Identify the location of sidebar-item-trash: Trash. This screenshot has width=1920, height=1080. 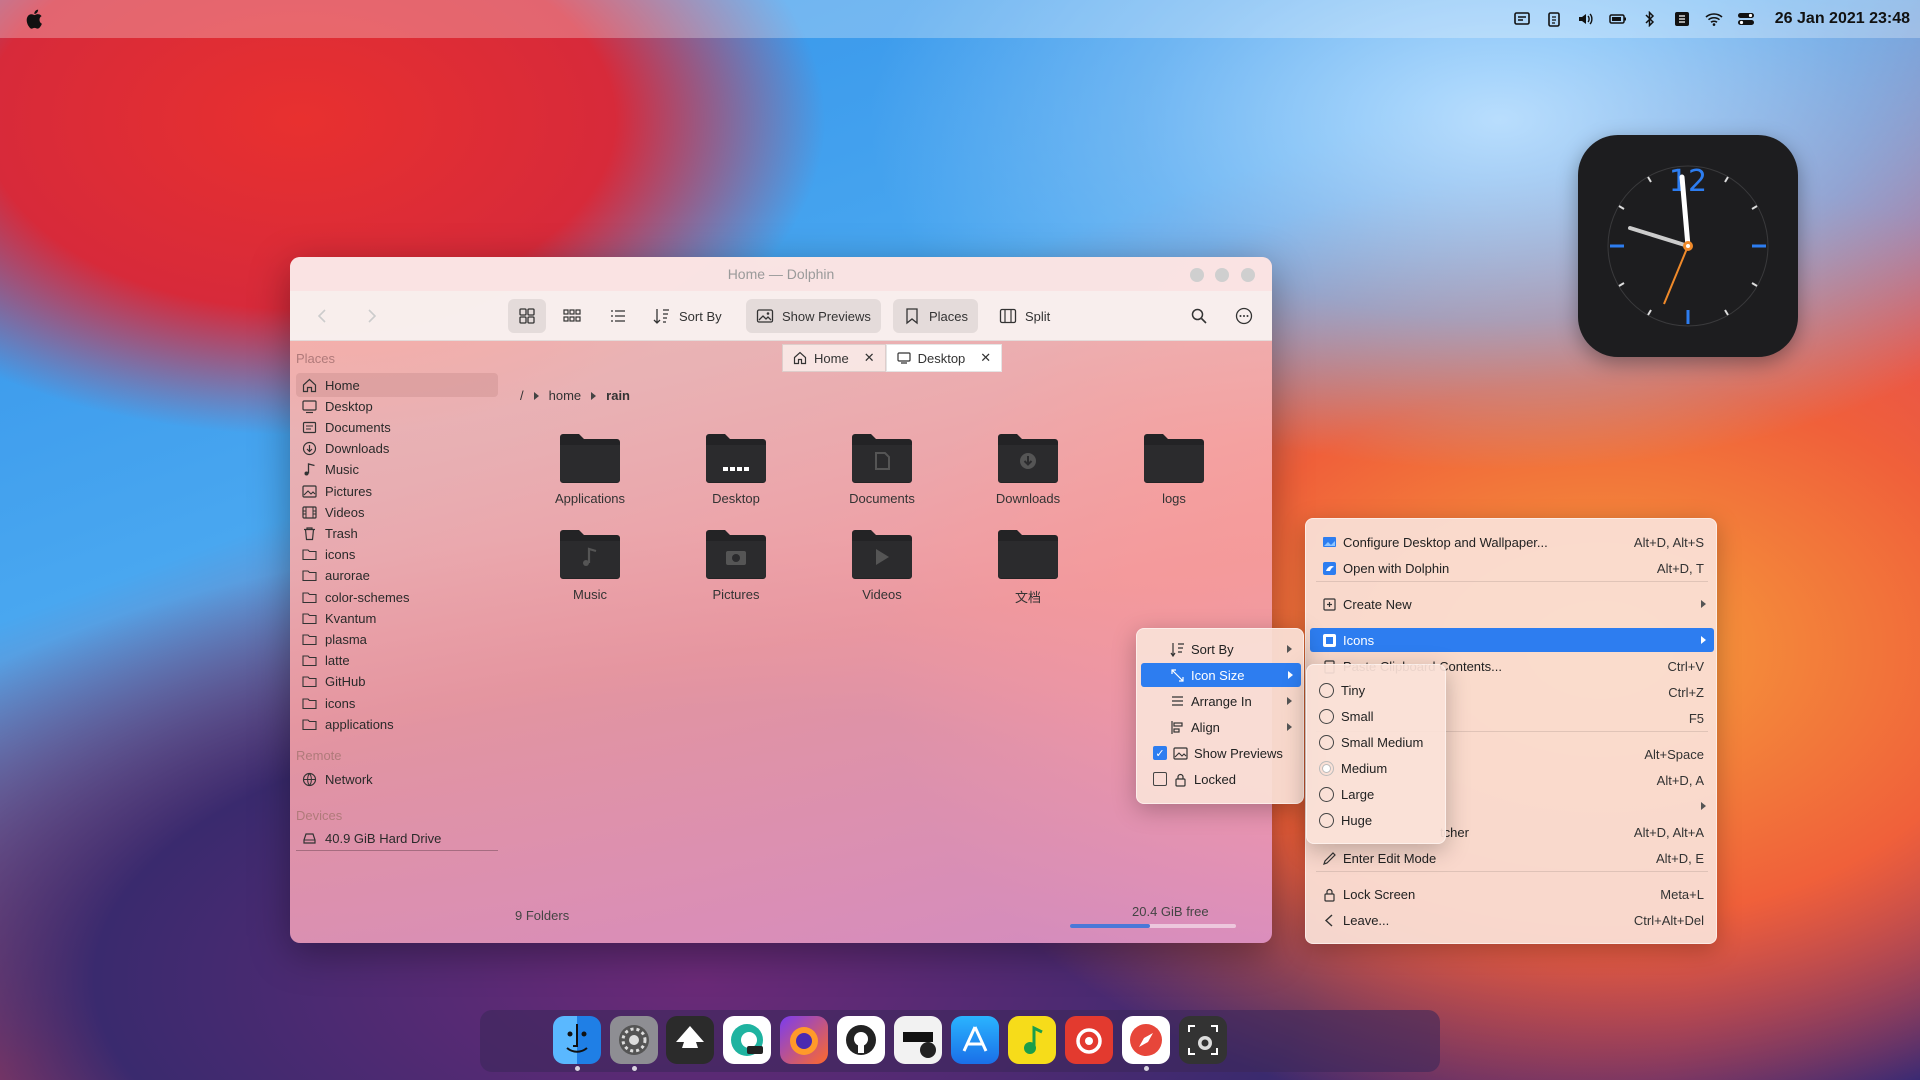
(397, 533).